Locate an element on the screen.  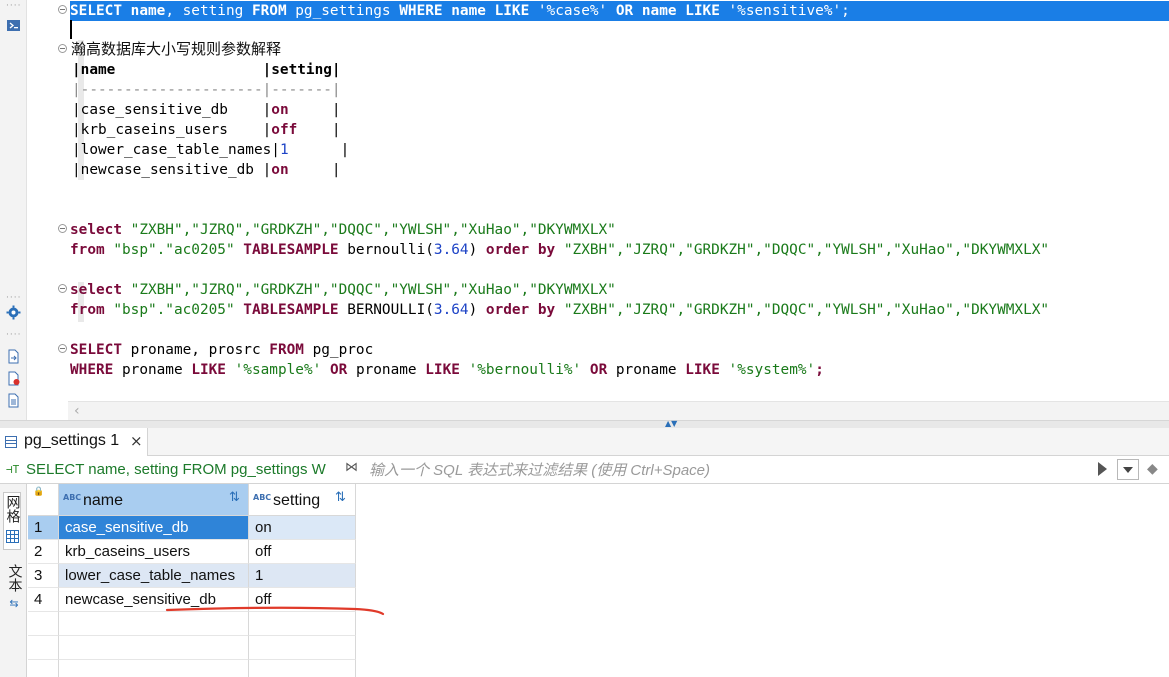
text-tab-label: 文本 is located at coordinates (14, 578).